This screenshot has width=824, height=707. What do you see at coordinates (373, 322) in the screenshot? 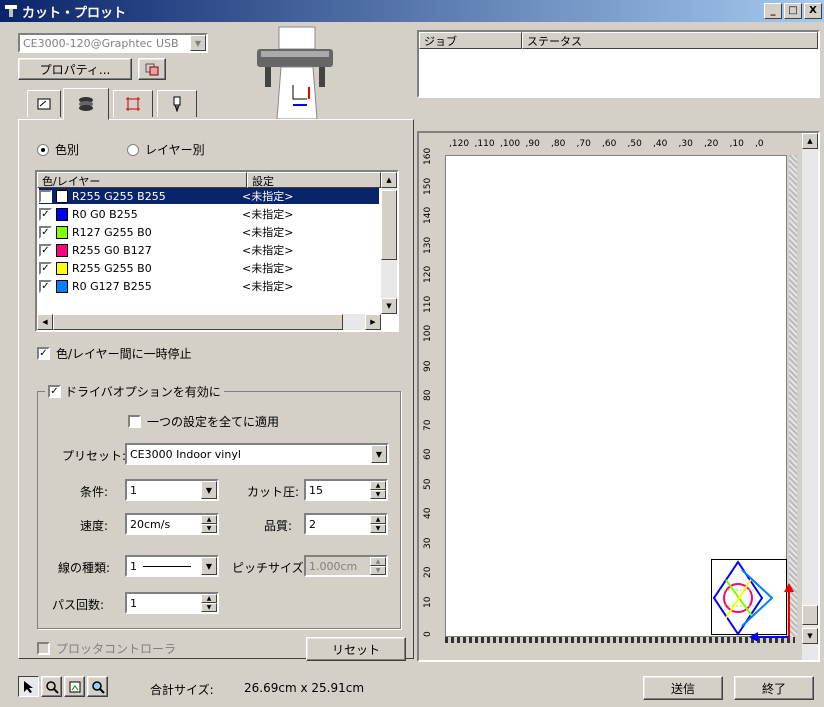
I see `scroll-right-icon: ▶` at bounding box center [373, 322].